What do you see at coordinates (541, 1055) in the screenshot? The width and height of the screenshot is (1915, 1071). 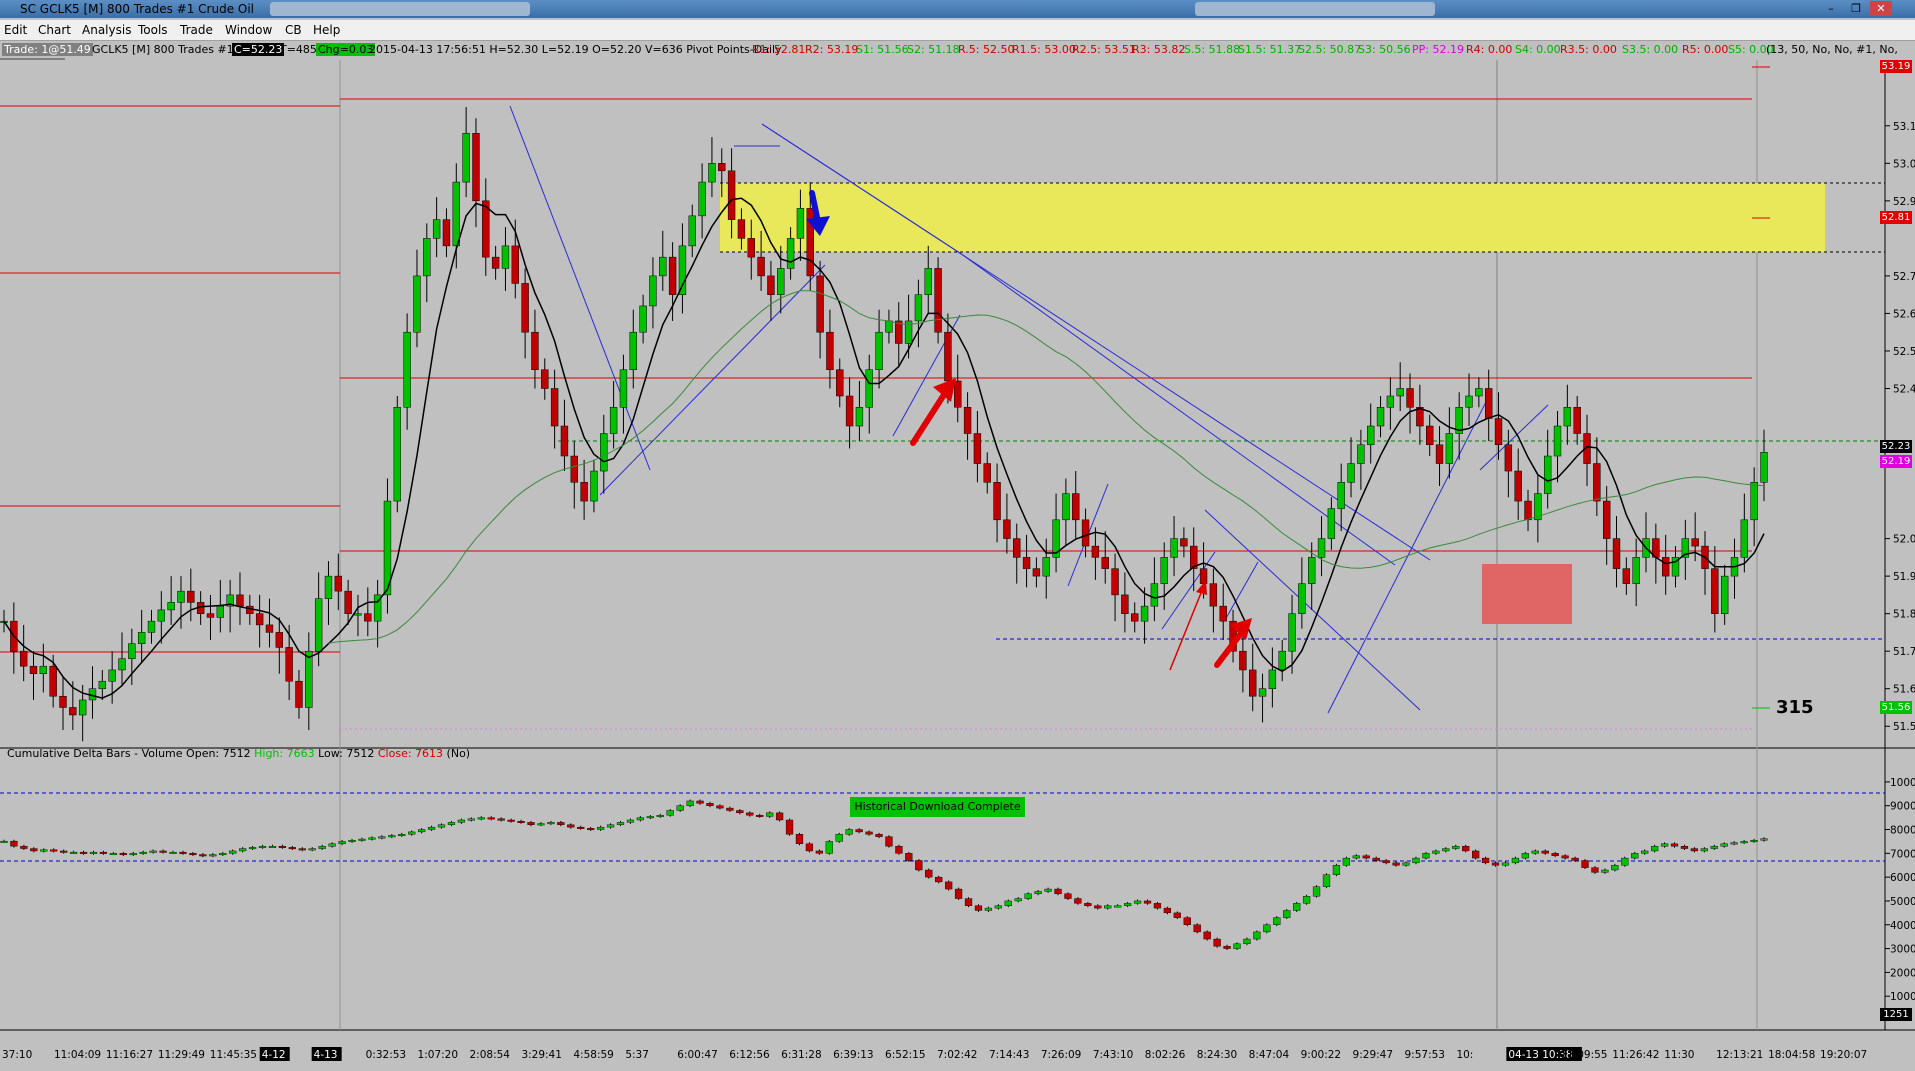 I see `time-axis-label: 3:29:41` at bounding box center [541, 1055].